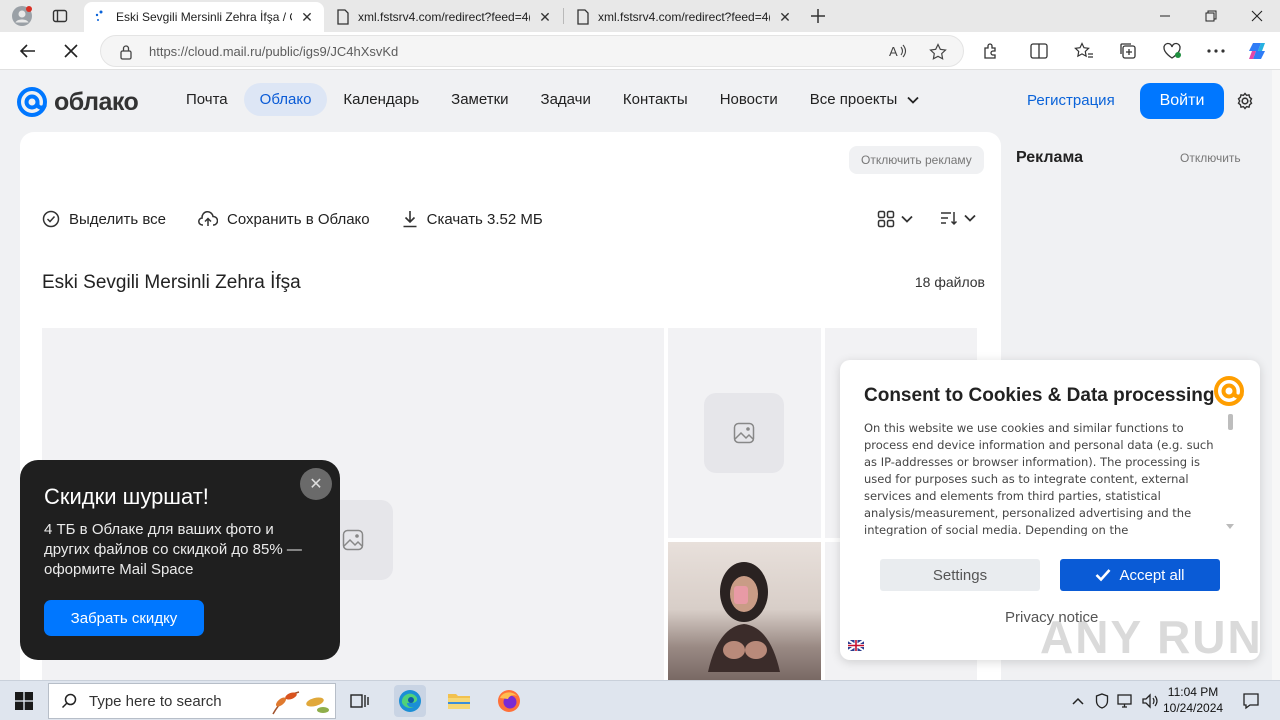 Image resolution: width=1280 pixels, height=720 pixels. I want to click on favorites-icon, so click(1084, 51).